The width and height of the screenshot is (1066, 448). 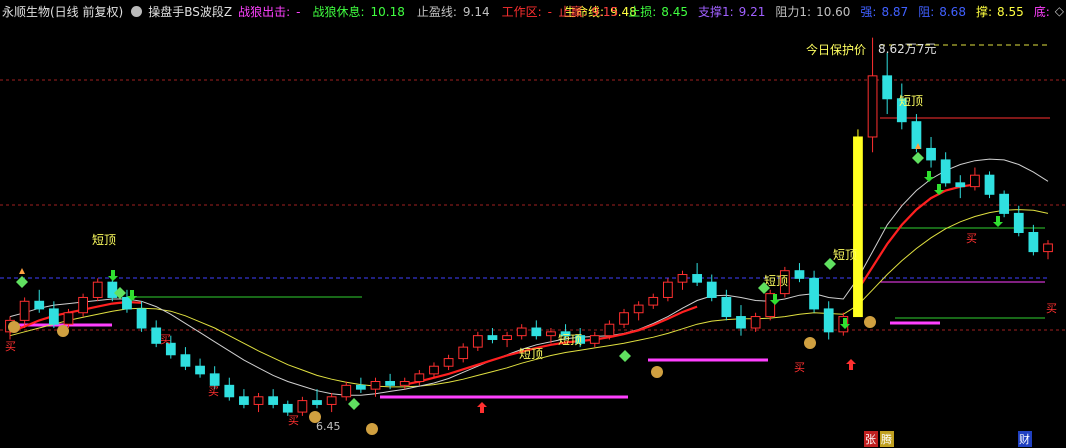 What do you see at coordinates (190, 11) in the screenshot?
I see `indicator-name: 操盘手BS波段Z` at bounding box center [190, 11].